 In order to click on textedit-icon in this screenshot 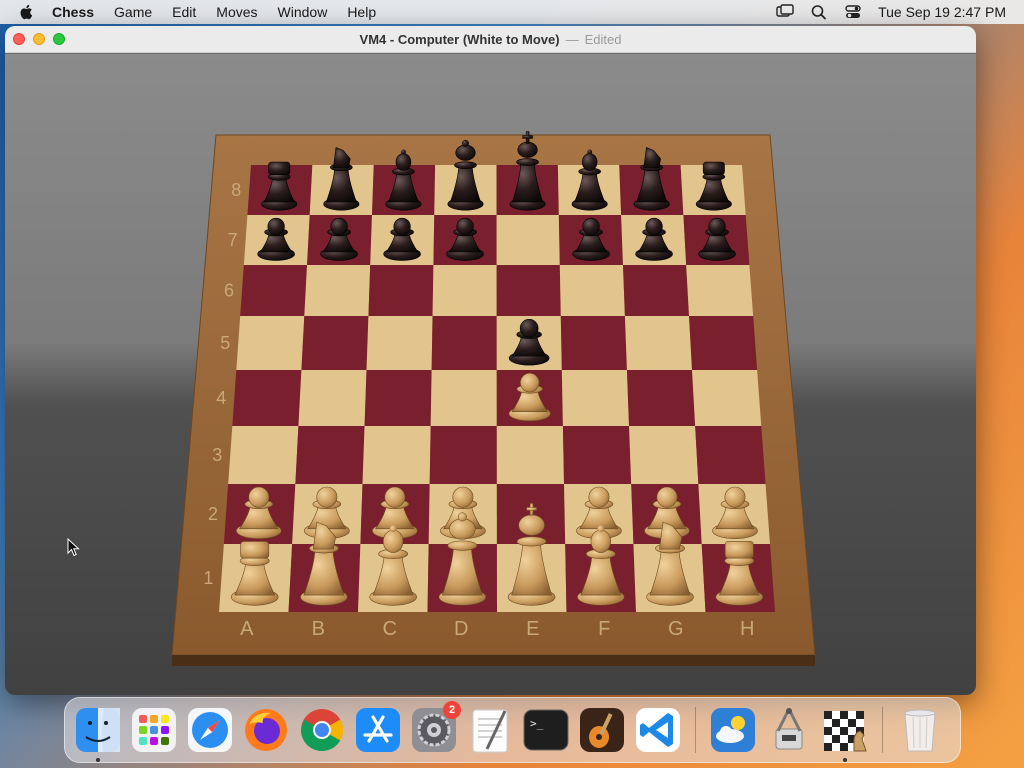, I will do `click(490, 731)`.